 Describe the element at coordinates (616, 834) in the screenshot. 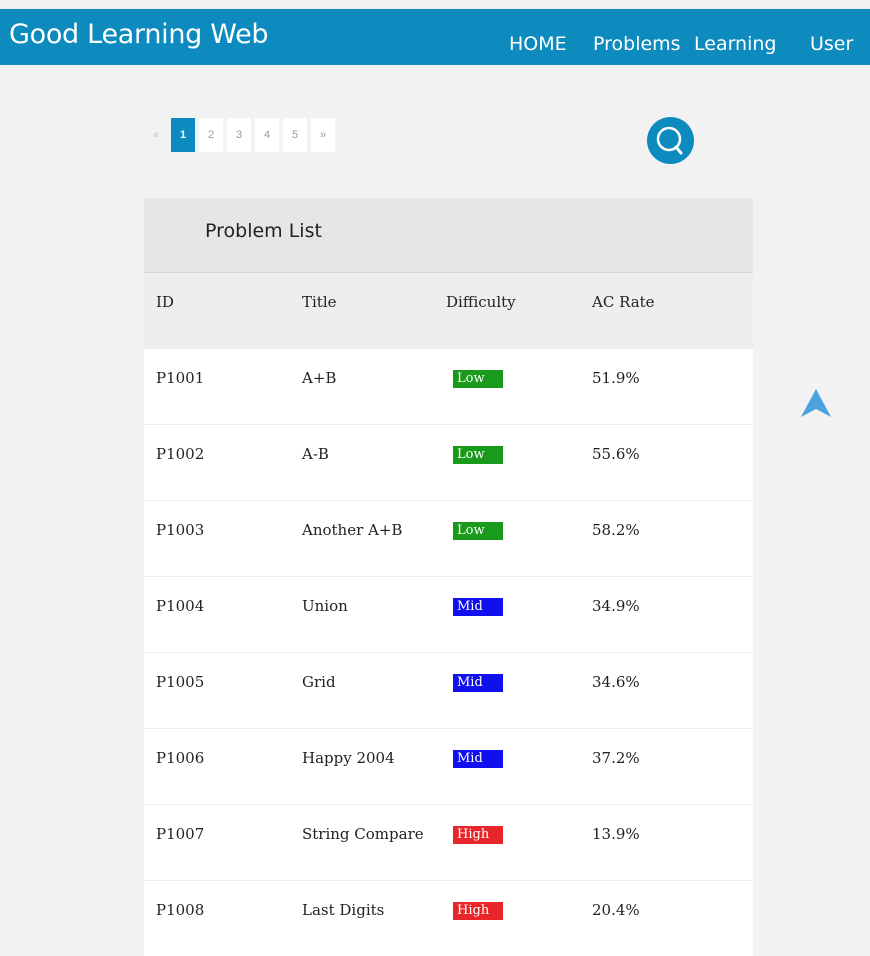

I see `ac-rate: 13.9%` at that location.